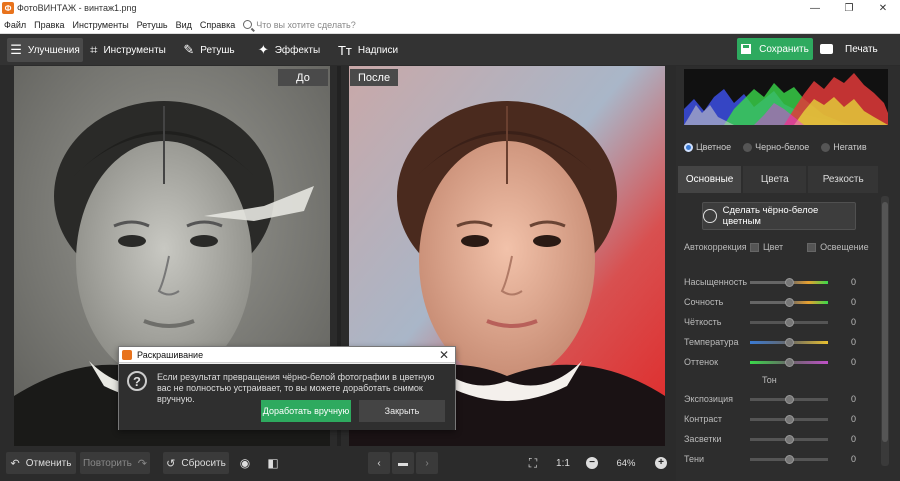 Image resolution: width=900 pixels, height=481 pixels. I want to click on zoom-level: 64%, so click(626, 463).